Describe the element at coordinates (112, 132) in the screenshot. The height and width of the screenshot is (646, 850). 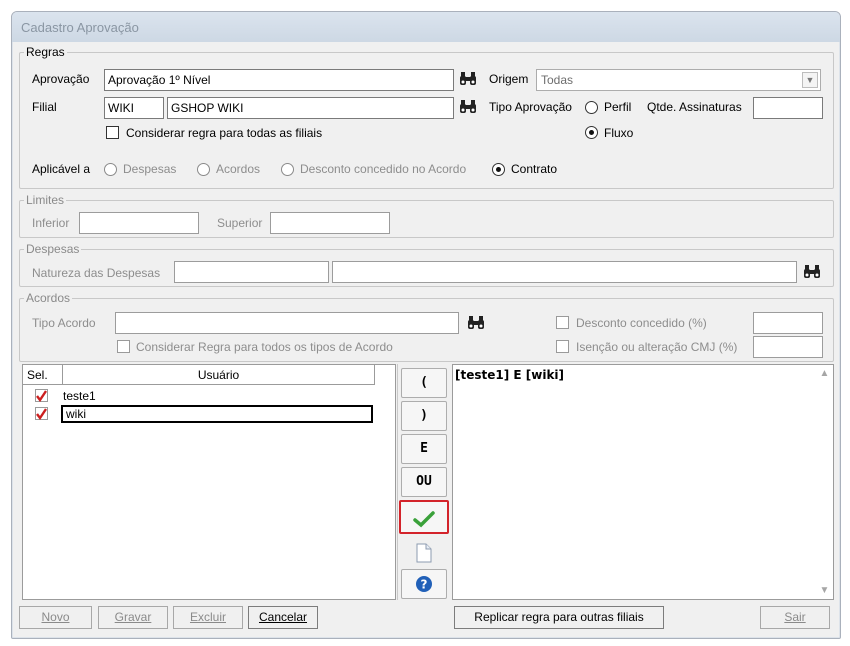
I see `considerar-filiais-checkbox` at that location.